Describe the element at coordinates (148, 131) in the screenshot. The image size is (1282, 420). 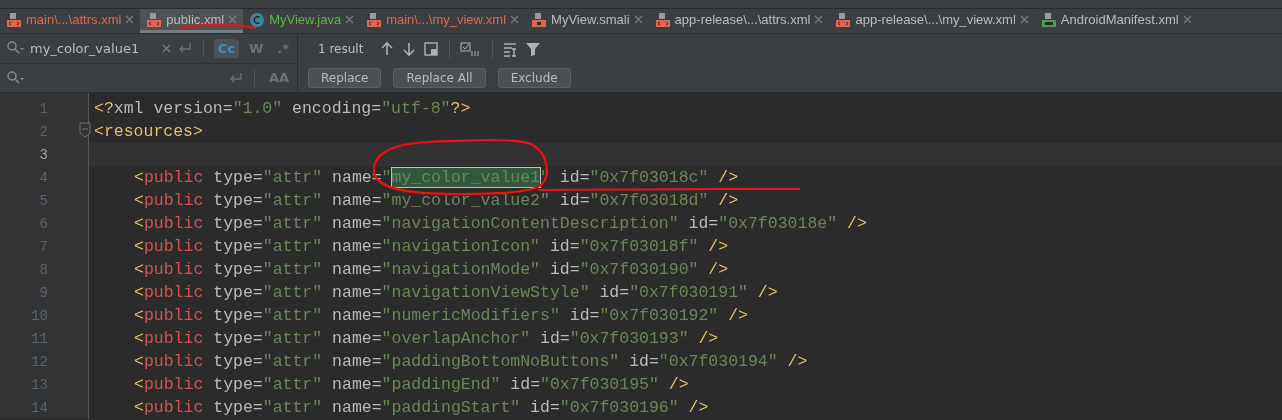
I see `code-line: <resources>` at that location.